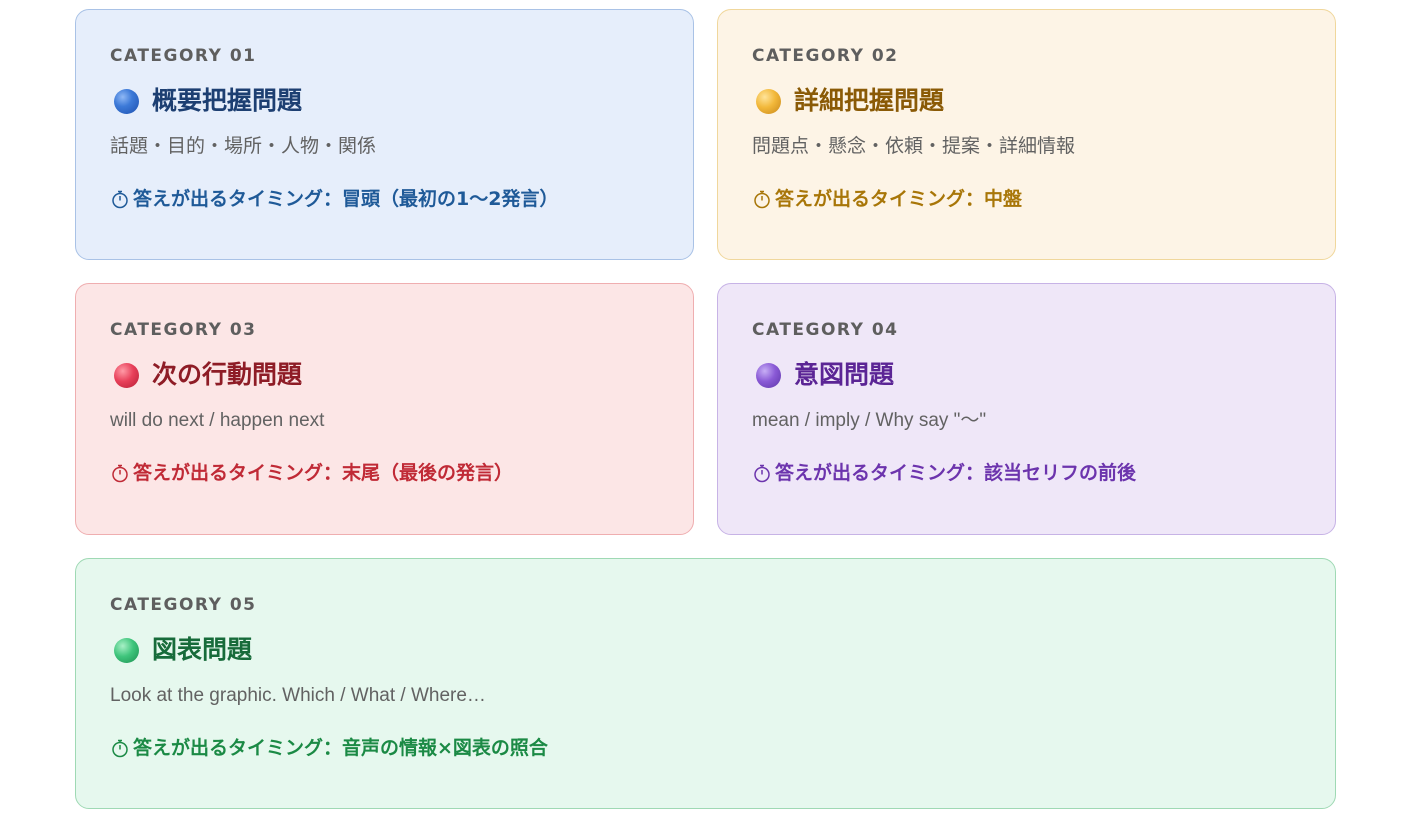 This screenshot has height=817, width=1402. What do you see at coordinates (183, 330) in the screenshot?
I see `category-label: CATEGORY 03` at bounding box center [183, 330].